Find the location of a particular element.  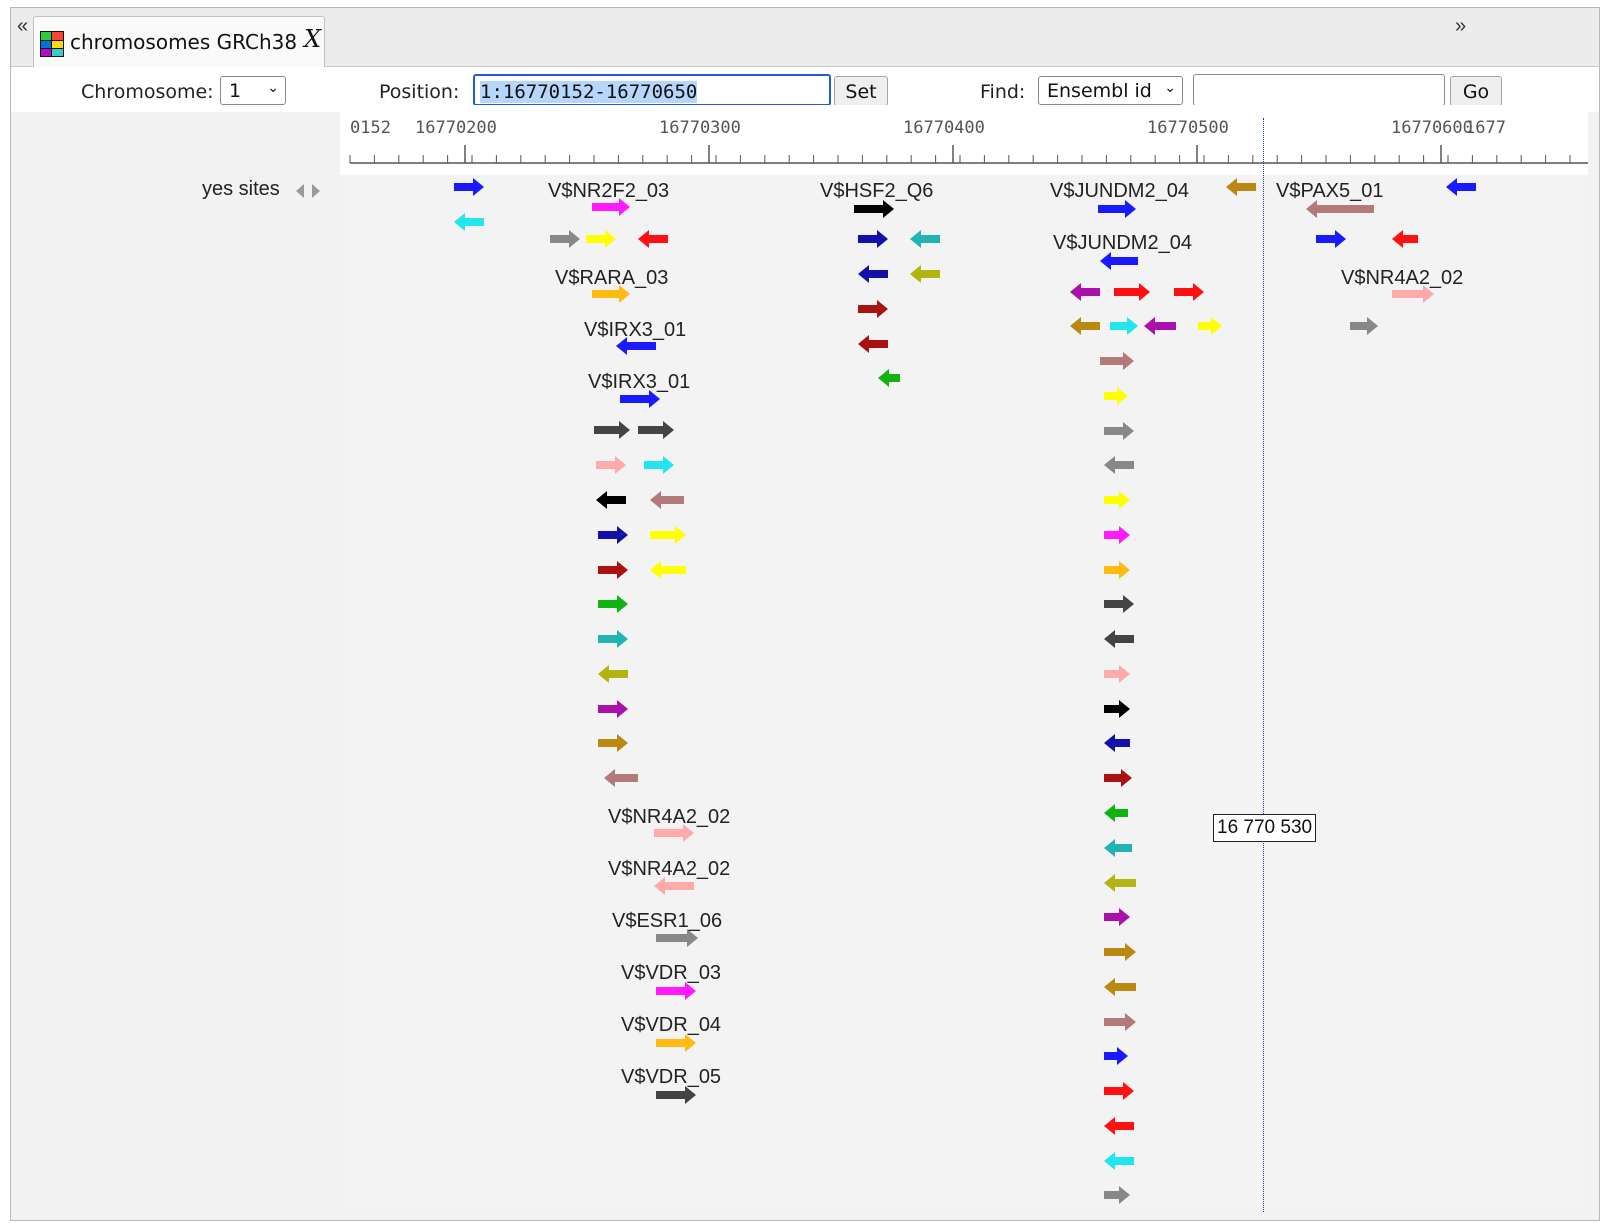

site-label: V$PAX5_01 is located at coordinates (1330, 191).